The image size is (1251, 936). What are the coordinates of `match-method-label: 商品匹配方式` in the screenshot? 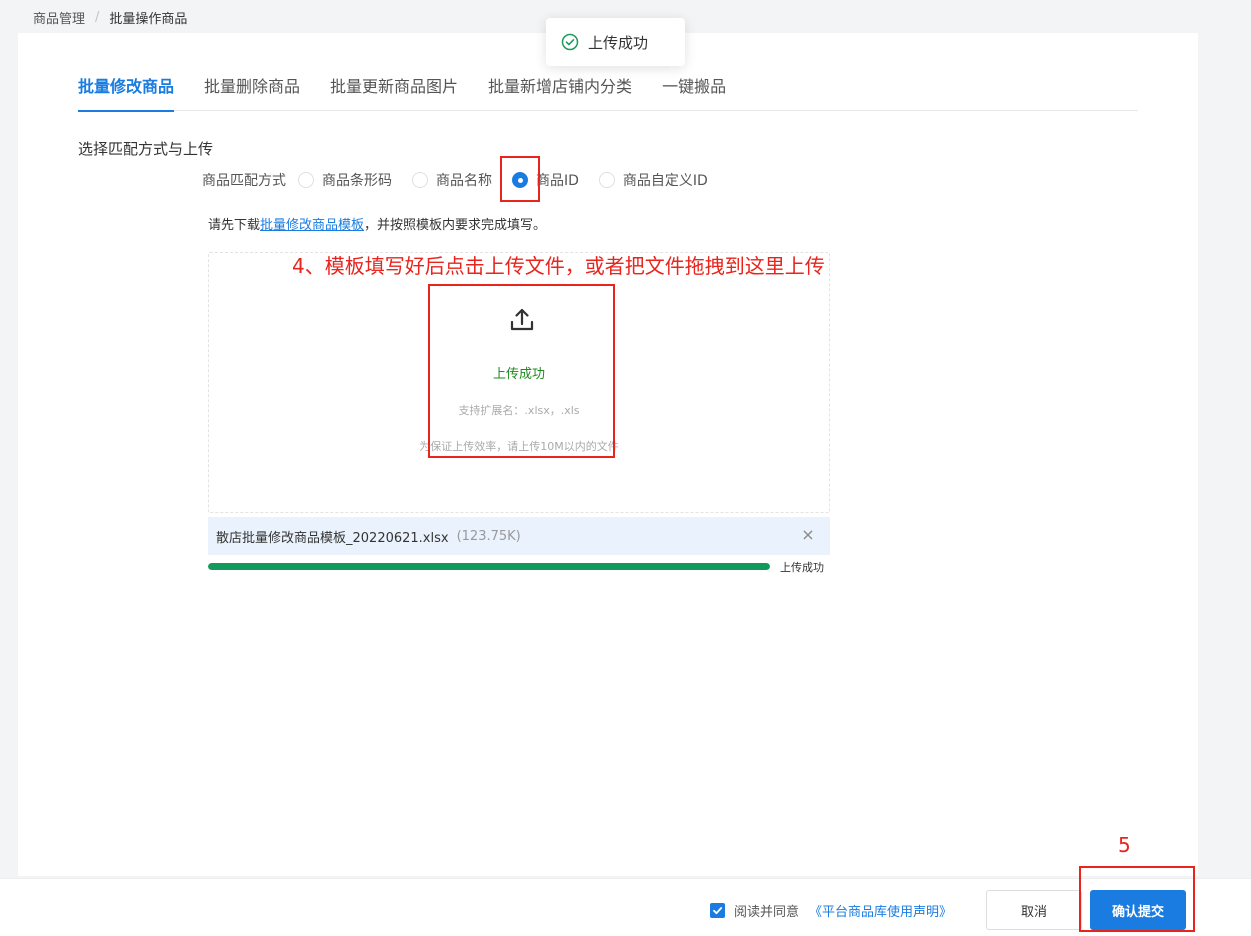 It's located at (244, 181).